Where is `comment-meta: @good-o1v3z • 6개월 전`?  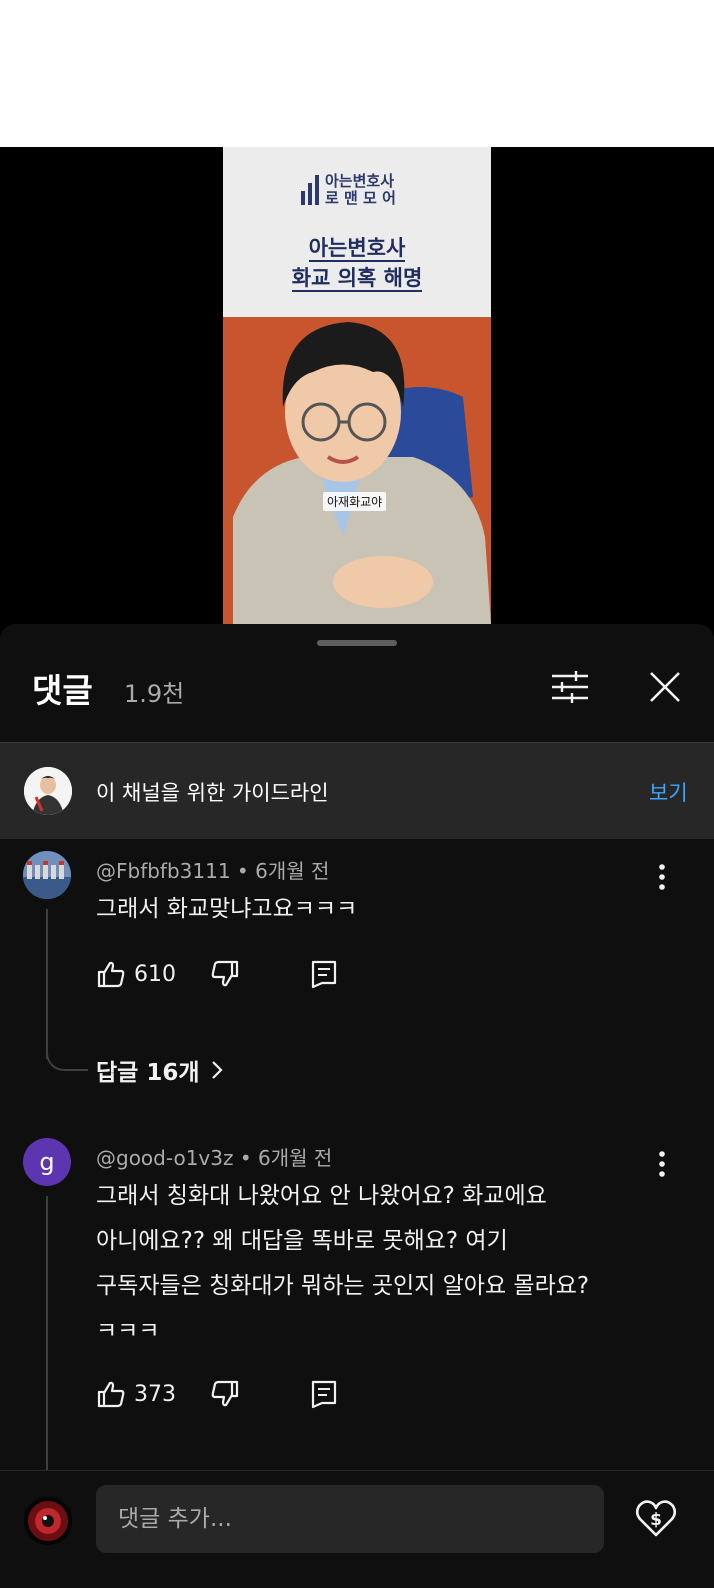 comment-meta: @good-o1v3z • 6개월 전 is located at coordinates (214, 1158).